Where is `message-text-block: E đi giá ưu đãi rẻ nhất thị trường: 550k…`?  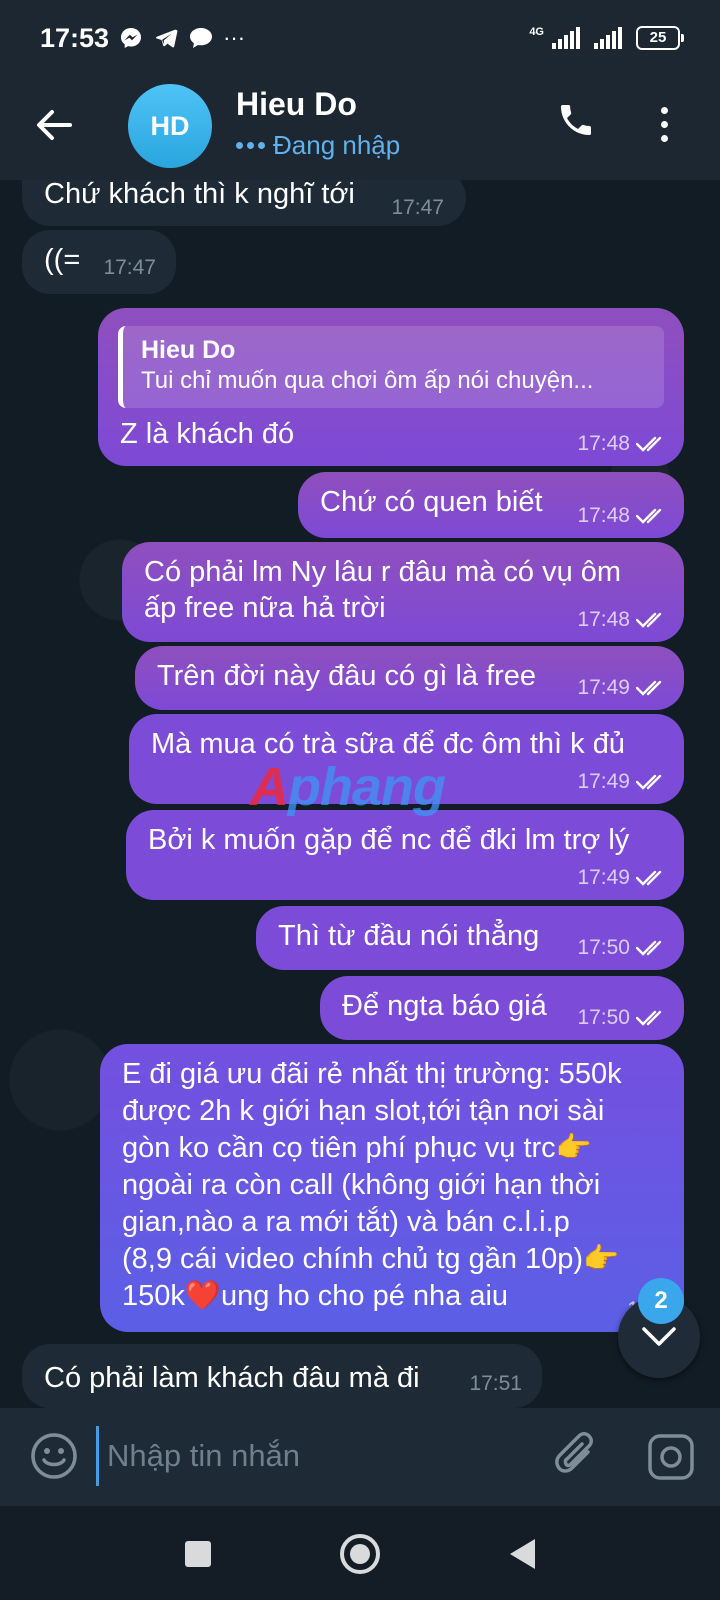 message-text-block: E đi giá ưu đãi rẻ nhất thị trường: 550k… is located at coordinates (372, 1185).